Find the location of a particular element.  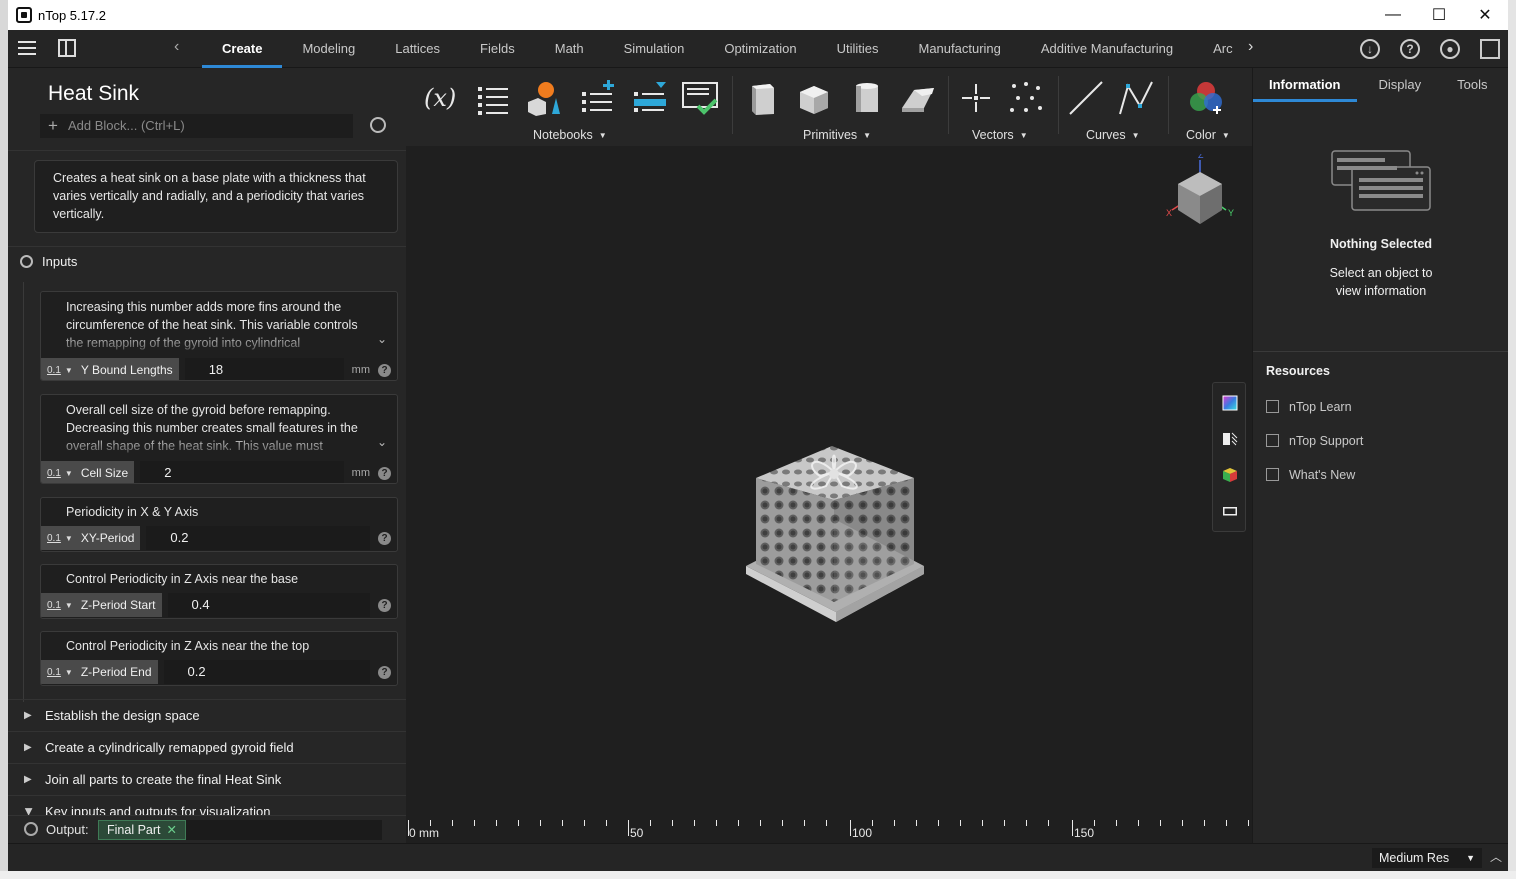

list-edit-icon is located at coordinates (650, 98).